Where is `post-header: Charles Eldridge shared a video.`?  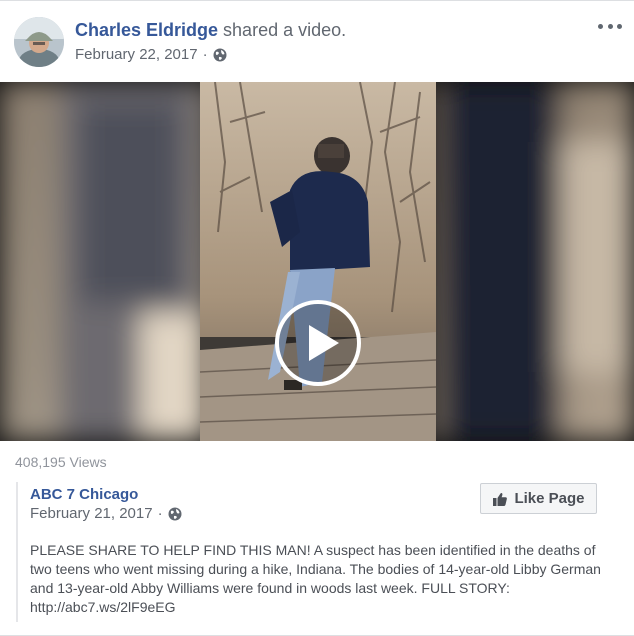 post-header: Charles Eldridge shared a video. is located at coordinates (210, 30).